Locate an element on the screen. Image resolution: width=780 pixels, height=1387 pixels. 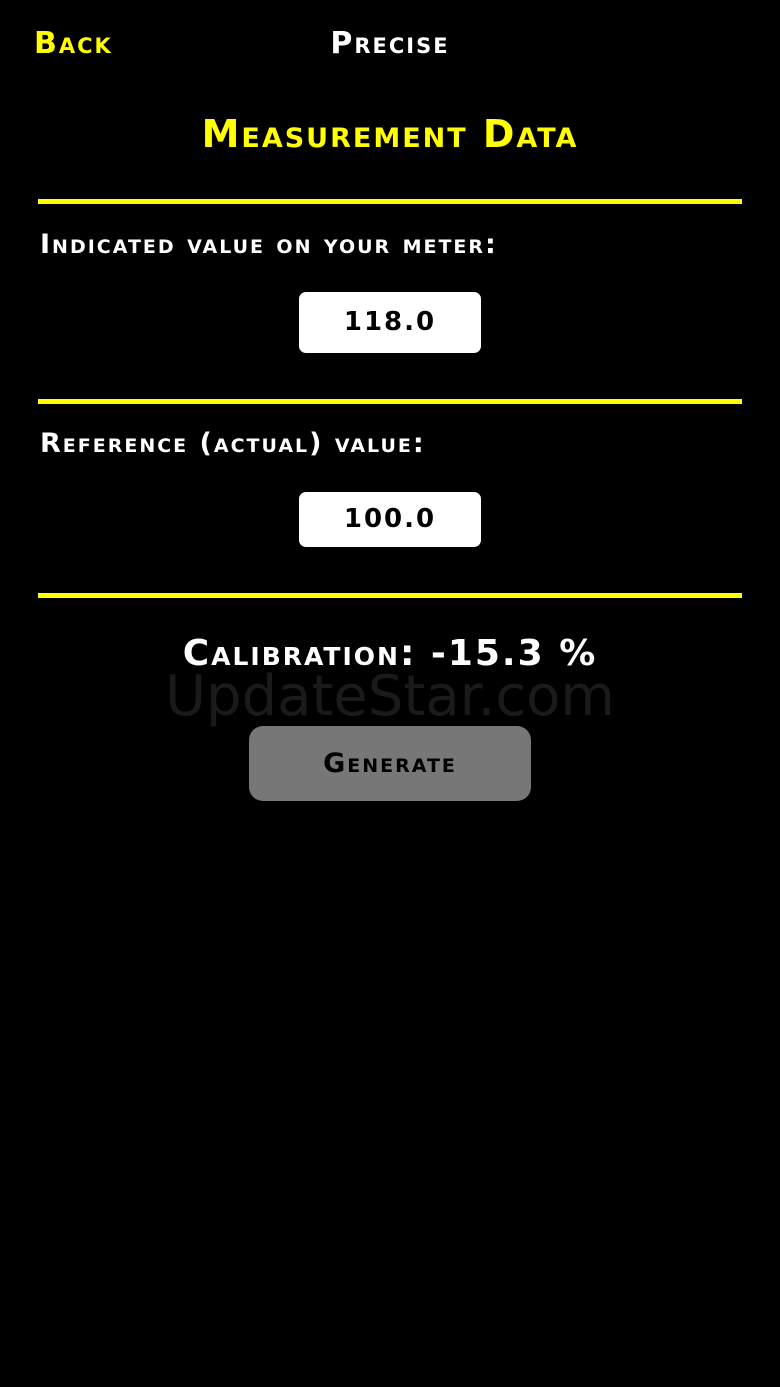
indicated-value-field: 118.0 is located at coordinates (390, 322).